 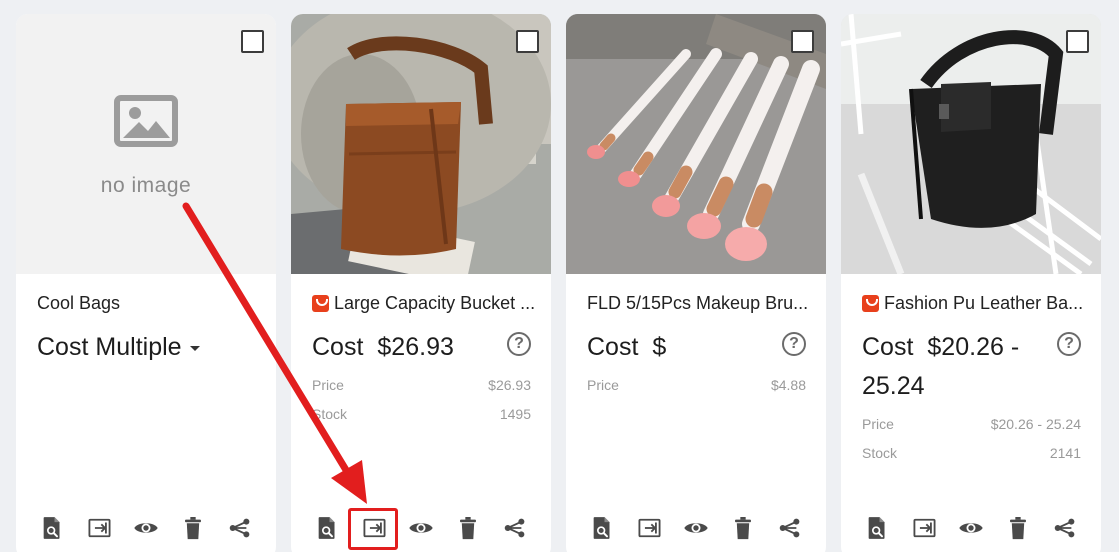 I want to click on price-row: Price $26.93, so click(x=421, y=386).